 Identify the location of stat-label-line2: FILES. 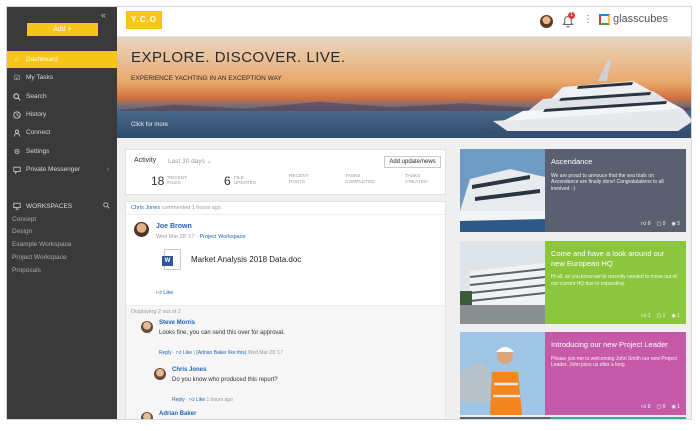
(174, 183).